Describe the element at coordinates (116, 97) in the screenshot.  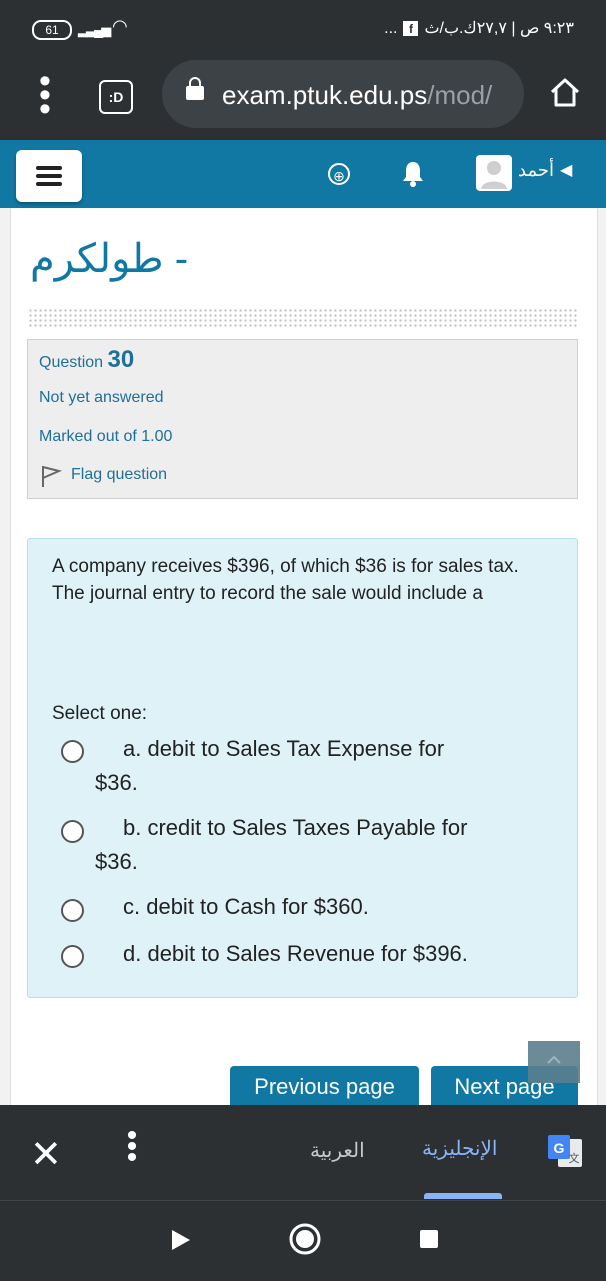
I see `tab-switcher-button: :D` at that location.